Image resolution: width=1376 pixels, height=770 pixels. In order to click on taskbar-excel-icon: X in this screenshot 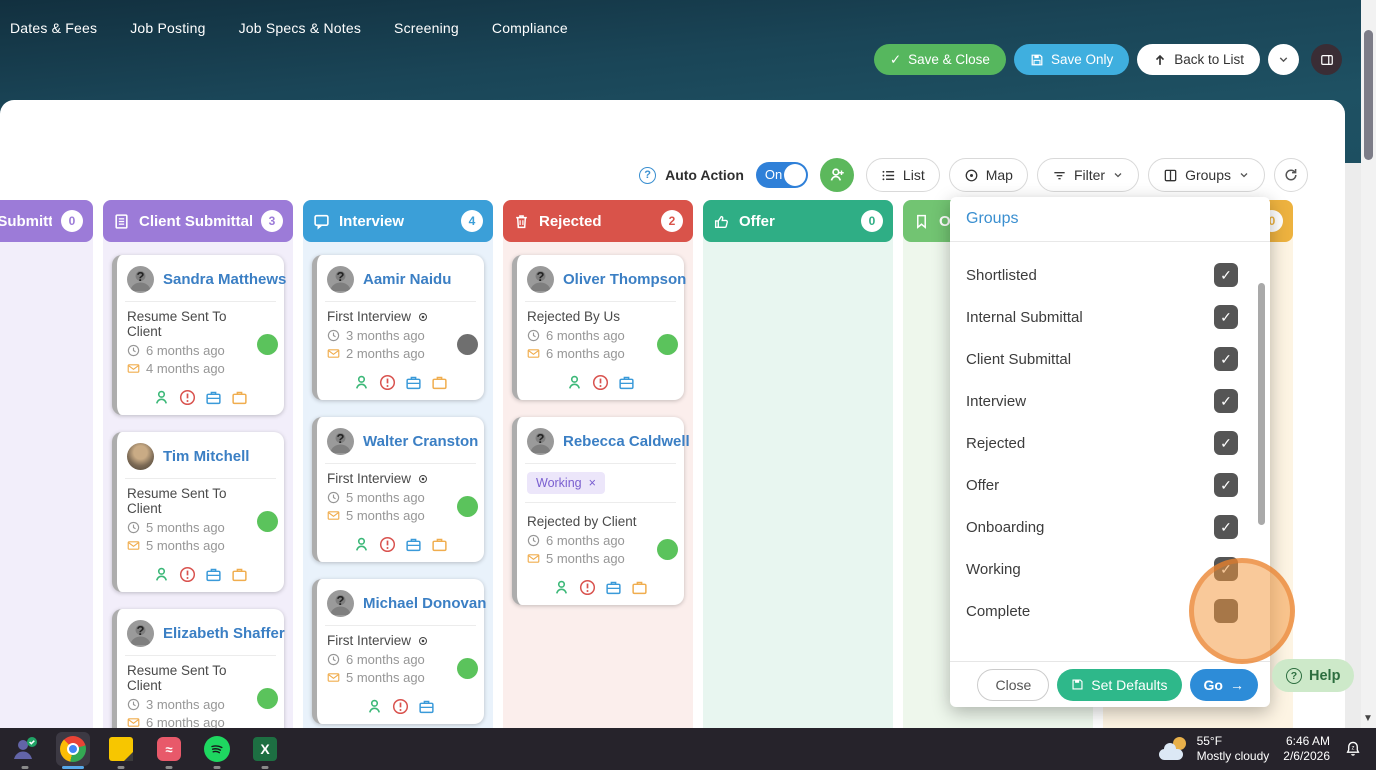, I will do `click(265, 750)`.